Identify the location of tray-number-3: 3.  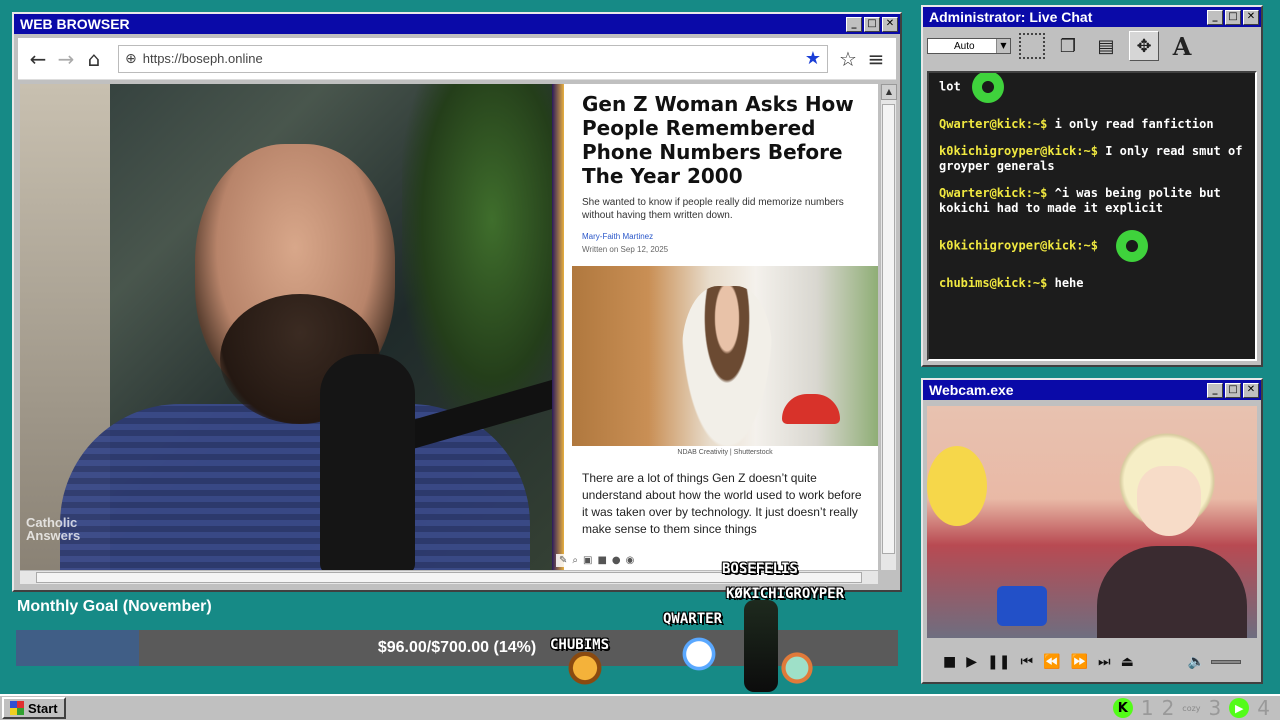
(1215, 708).